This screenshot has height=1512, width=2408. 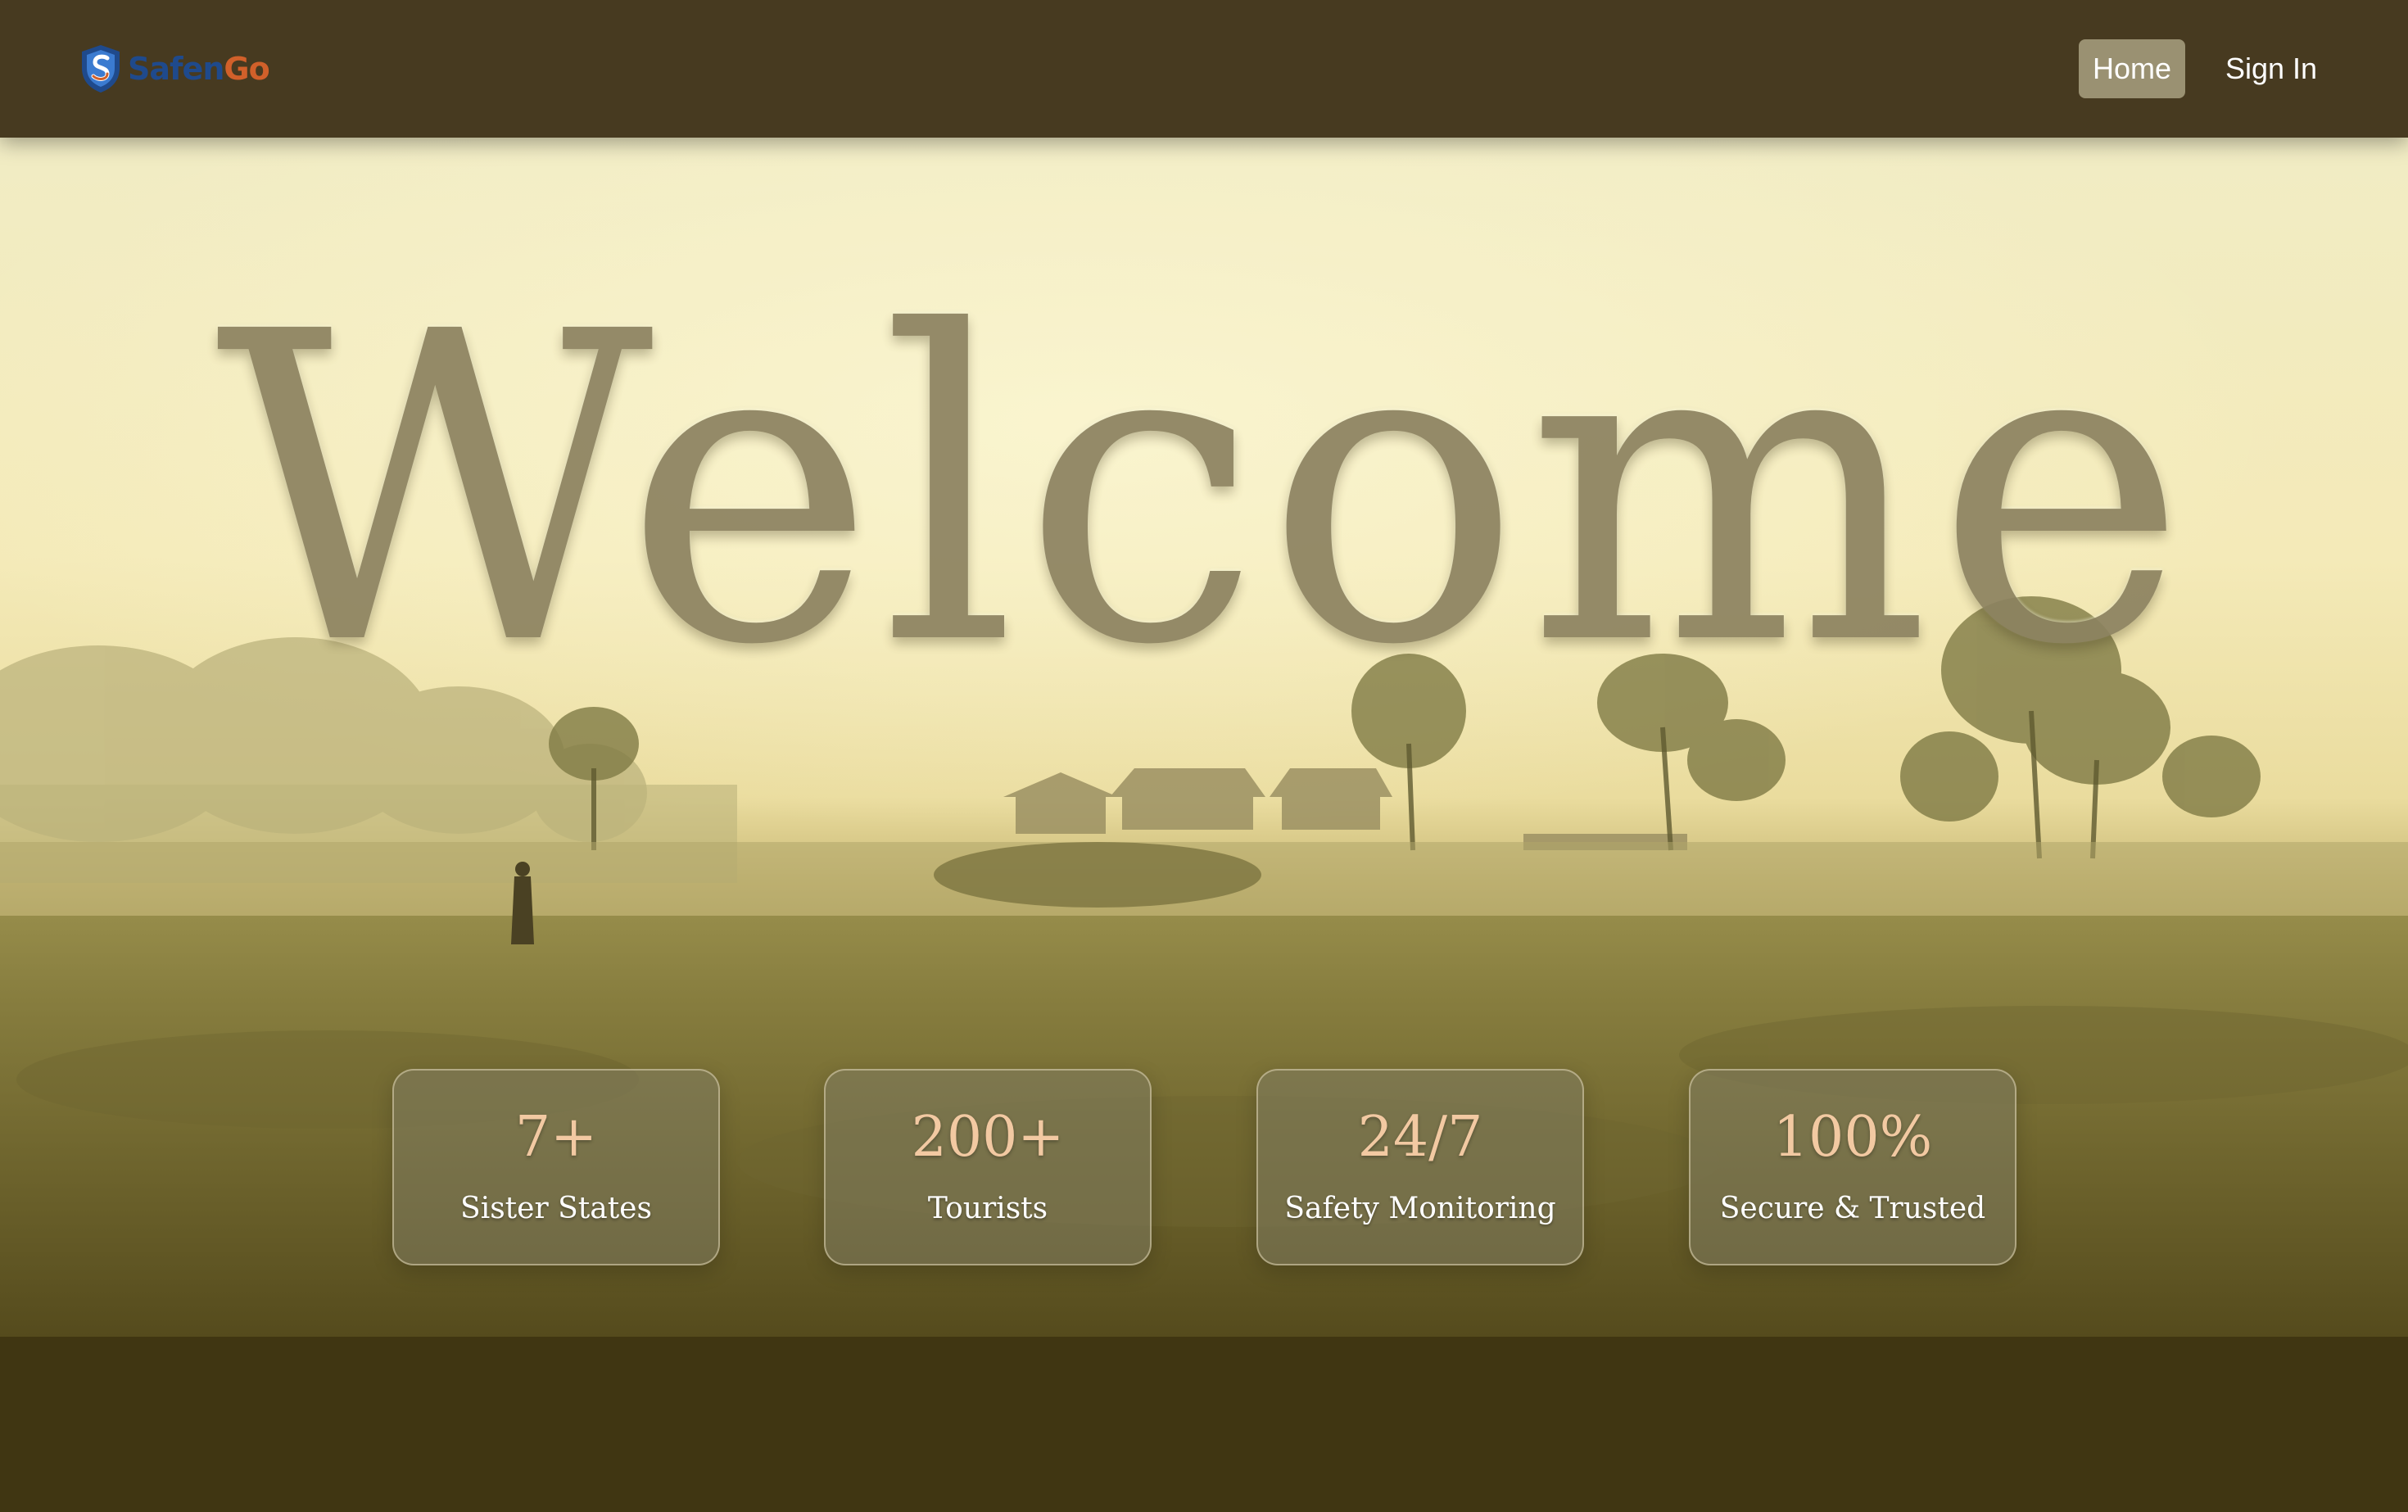 What do you see at coordinates (988, 1138) in the screenshot?
I see `stat-value: 200+` at bounding box center [988, 1138].